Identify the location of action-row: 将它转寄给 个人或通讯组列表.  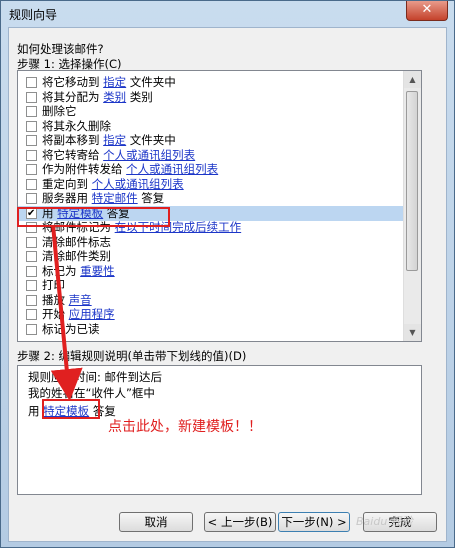
(211, 155).